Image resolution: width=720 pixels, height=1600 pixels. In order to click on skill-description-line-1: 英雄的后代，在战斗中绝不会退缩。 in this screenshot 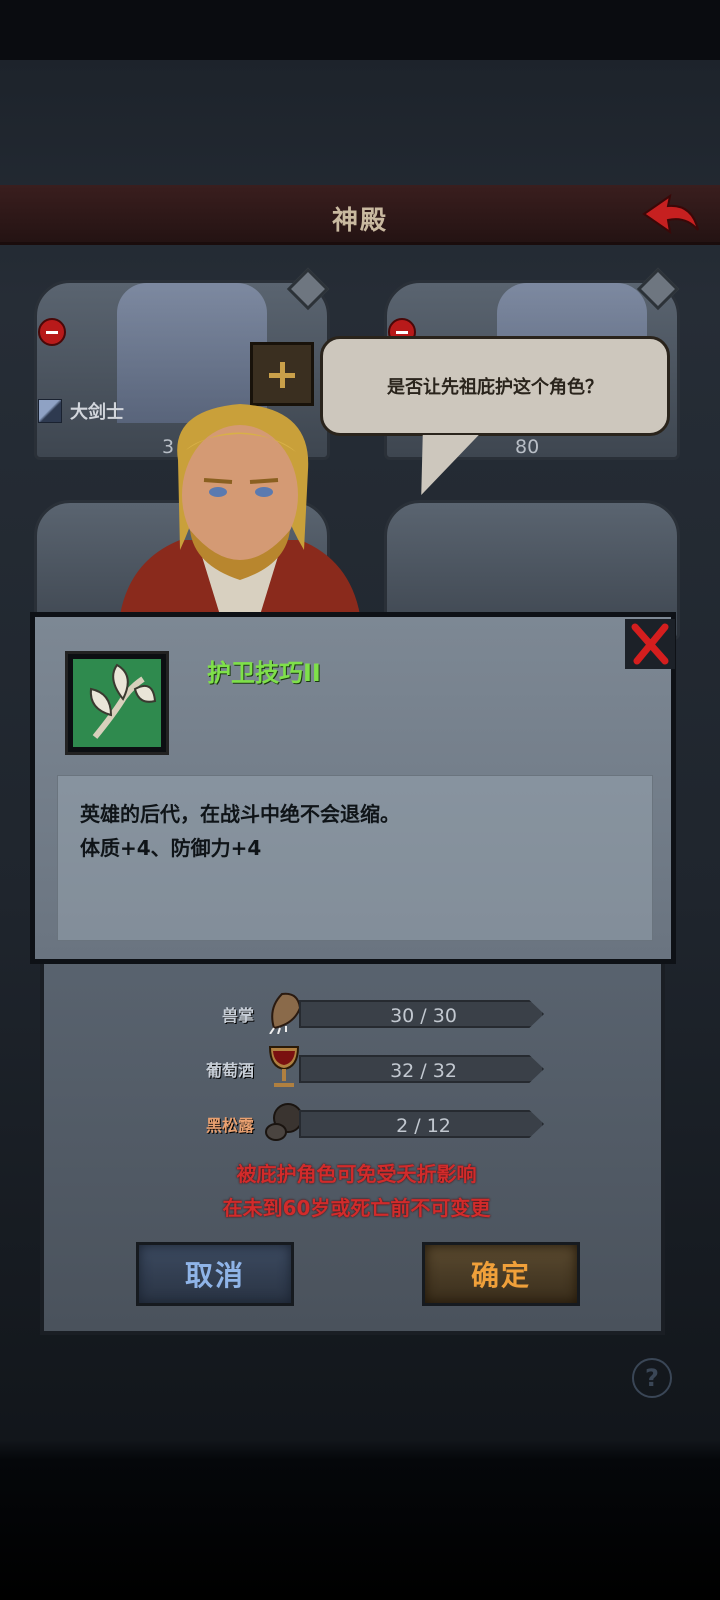, I will do `click(240, 814)`.